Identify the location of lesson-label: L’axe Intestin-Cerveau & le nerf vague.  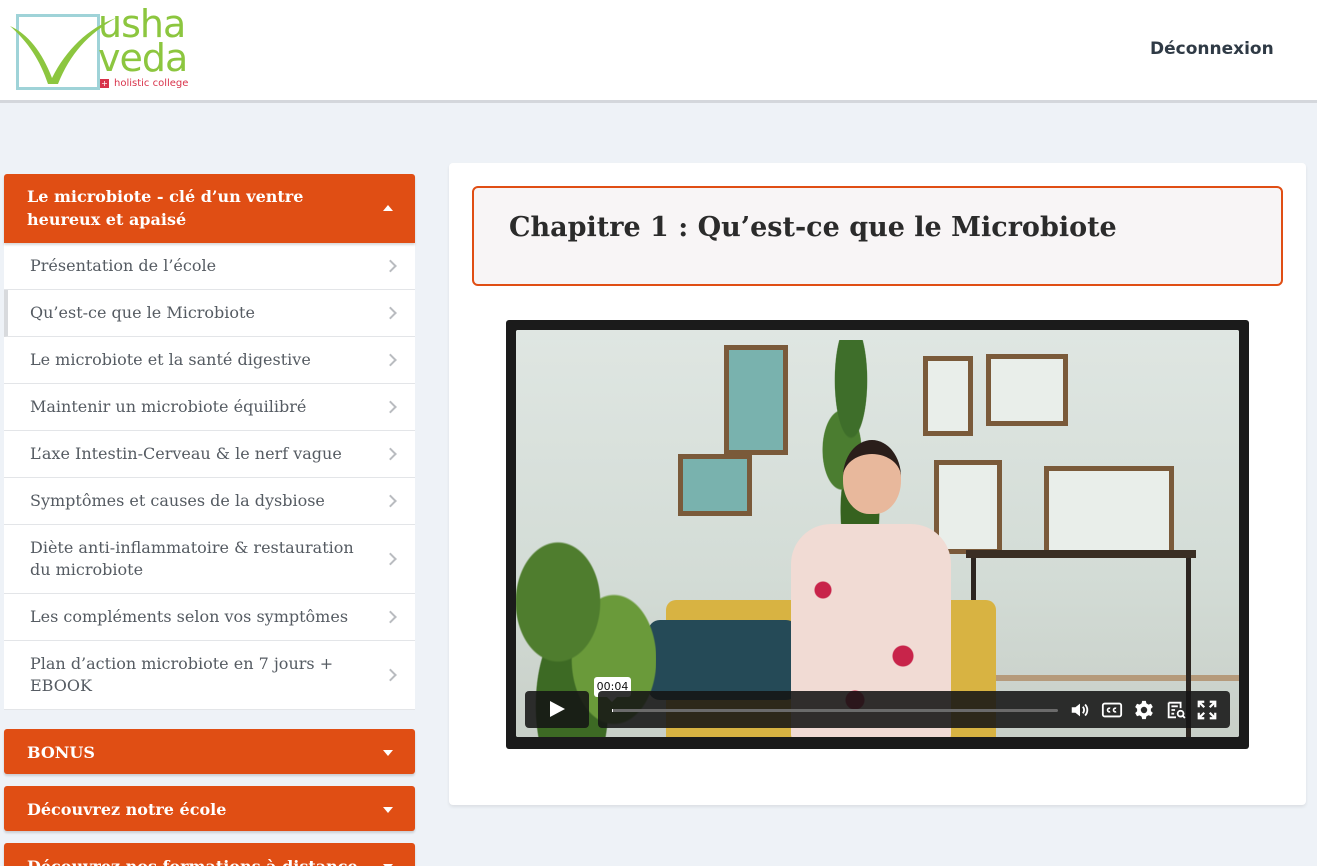
(186, 453).